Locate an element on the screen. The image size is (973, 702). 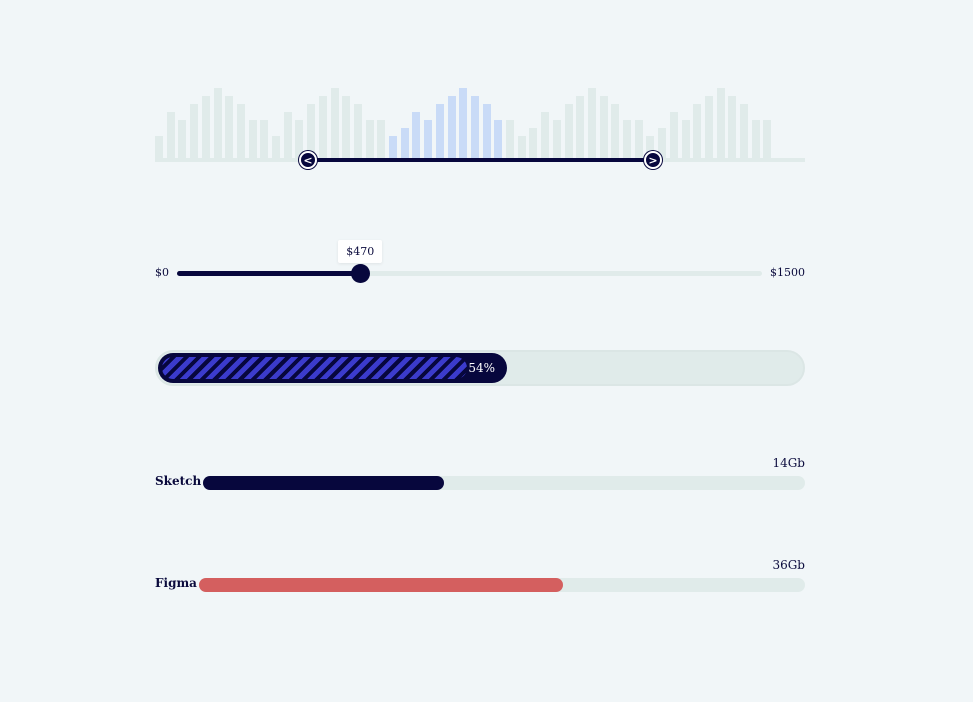
striped-progress-fill: 54% is located at coordinates (332, 368).